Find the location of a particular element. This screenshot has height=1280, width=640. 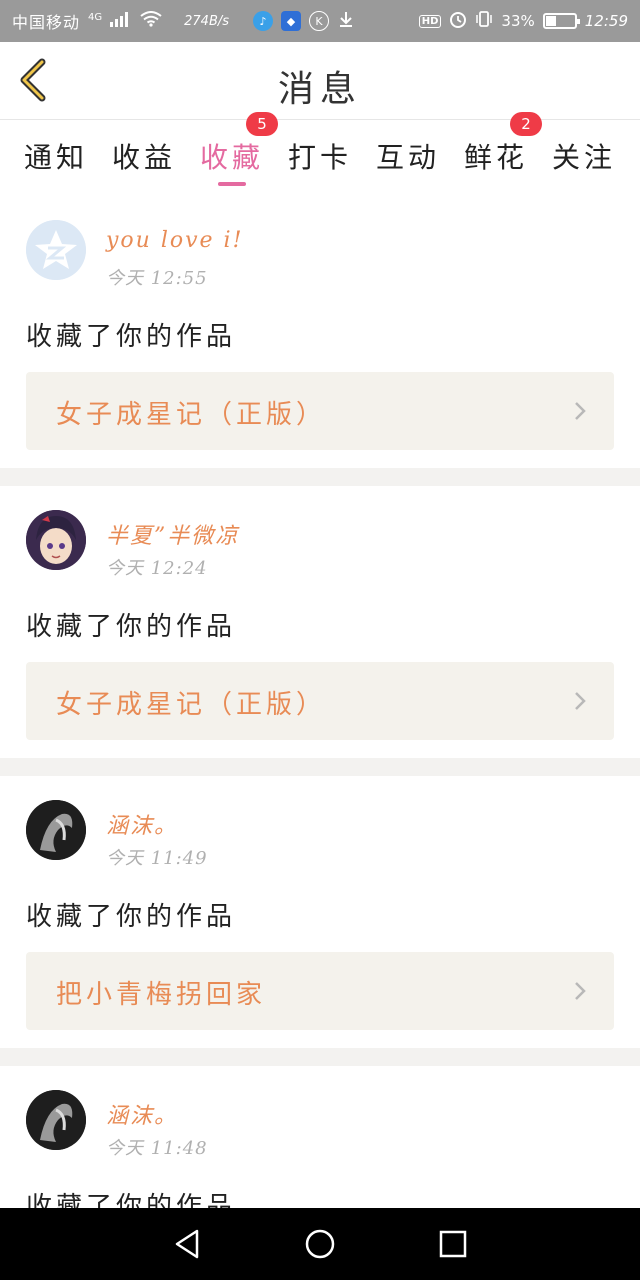

work-link: 把小青梅拐回家 is located at coordinates (320, 991).